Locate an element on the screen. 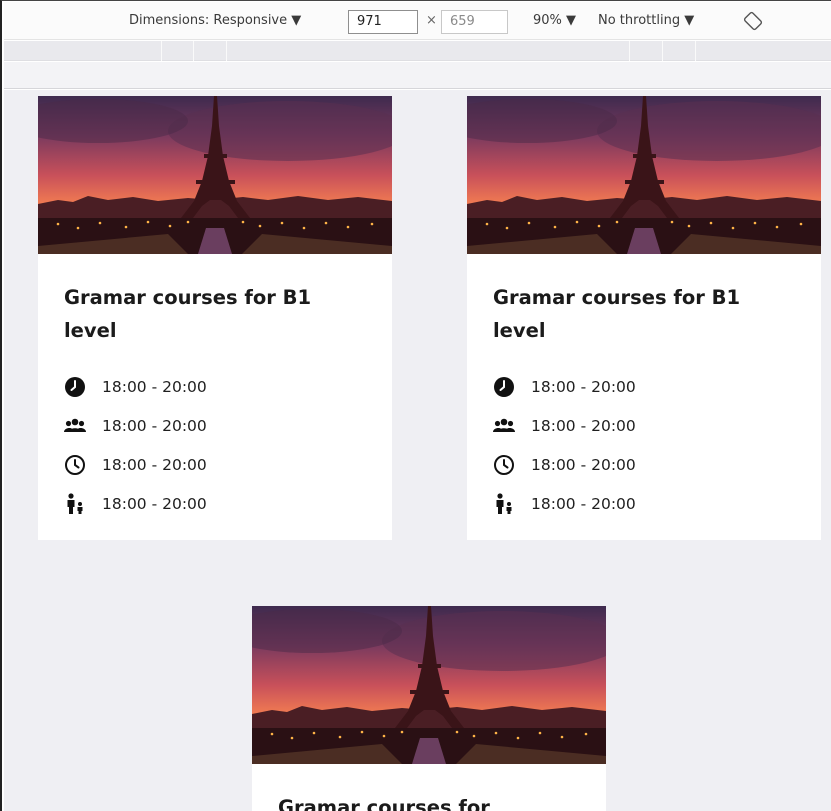 The width and height of the screenshot is (831, 811). rotate-icon is located at coordinates (753, 21).